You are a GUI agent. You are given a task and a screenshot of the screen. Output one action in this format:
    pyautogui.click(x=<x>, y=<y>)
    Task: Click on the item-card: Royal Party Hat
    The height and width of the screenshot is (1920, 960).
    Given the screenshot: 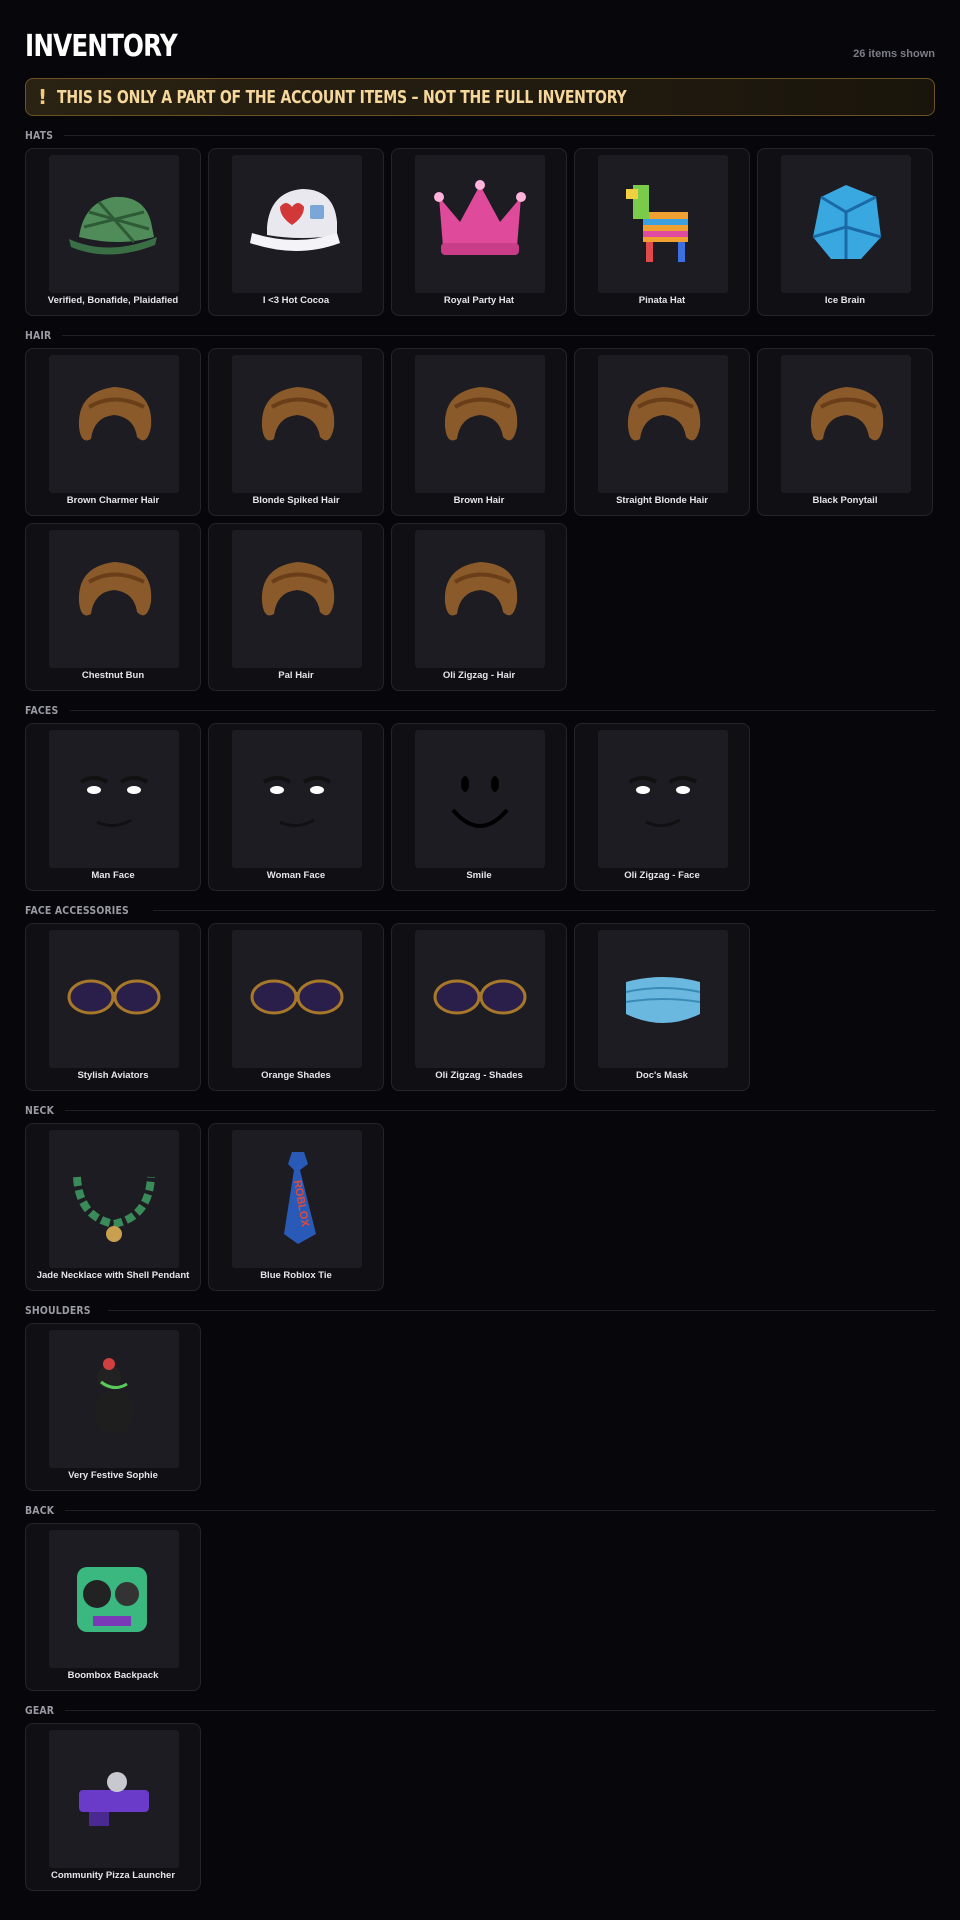 What is the action you would take?
    pyautogui.click(x=479, y=232)
    